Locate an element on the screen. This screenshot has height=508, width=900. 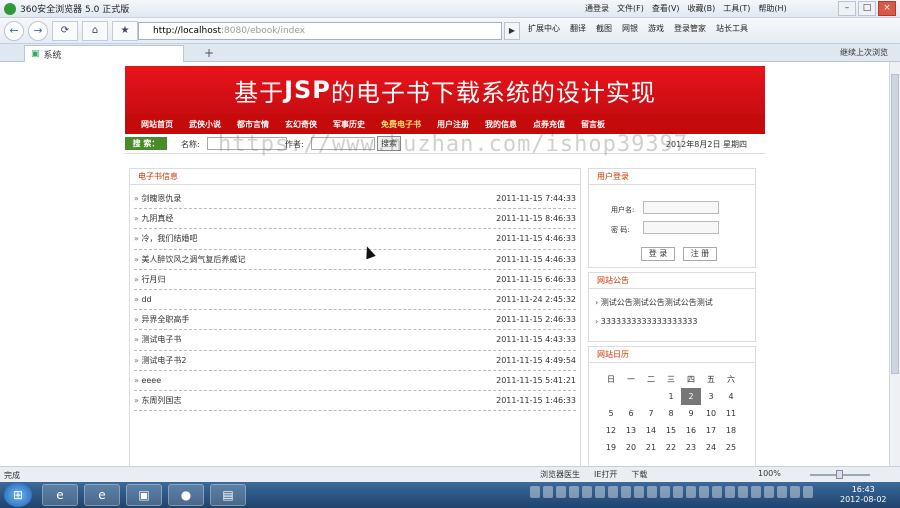
calendar-day: 13 is located at coordinates (631, 430).